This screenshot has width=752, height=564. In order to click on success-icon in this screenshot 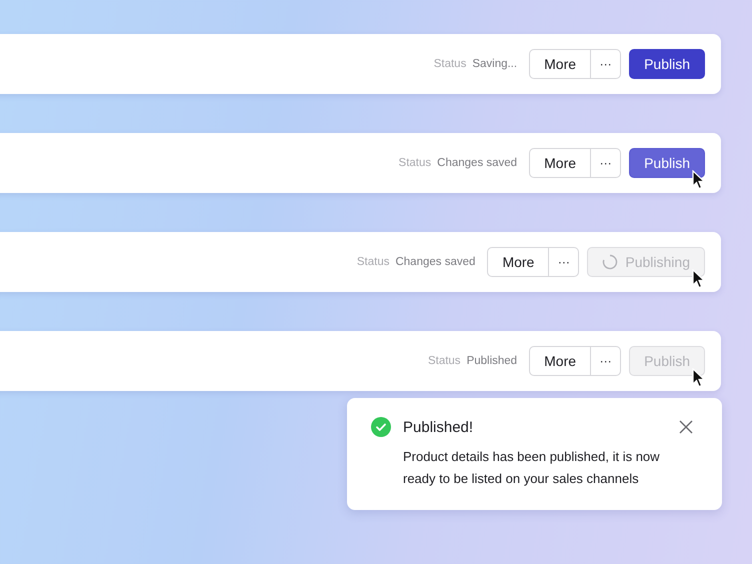, I will do `click(381, 427)`.